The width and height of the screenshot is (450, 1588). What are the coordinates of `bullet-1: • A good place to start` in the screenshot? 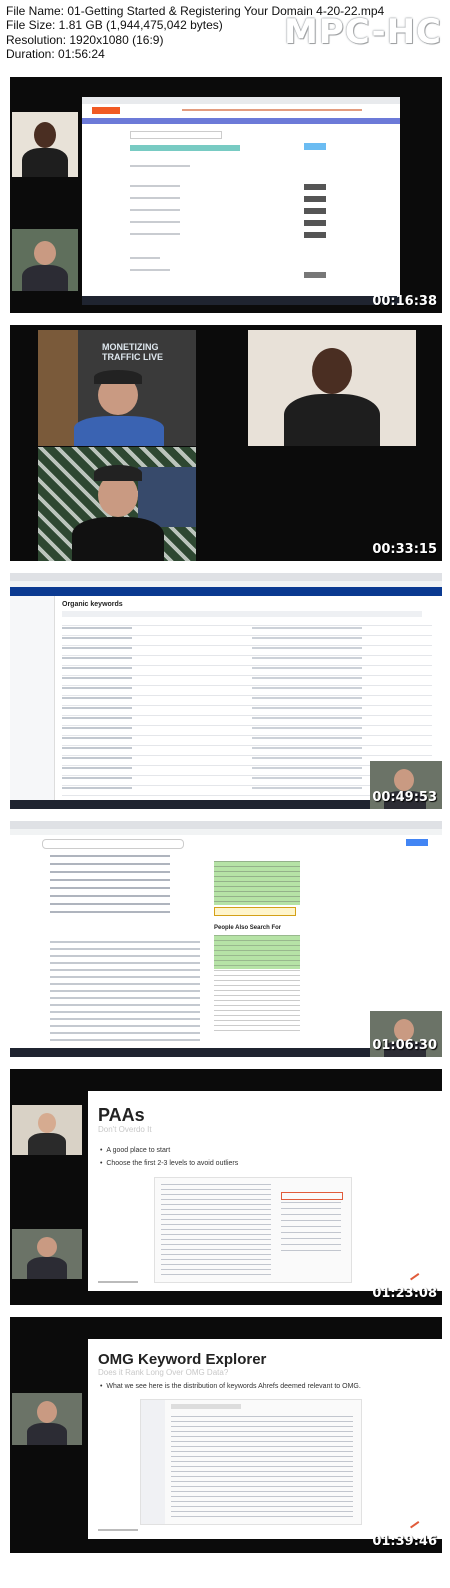 It's located at (135, 1150).